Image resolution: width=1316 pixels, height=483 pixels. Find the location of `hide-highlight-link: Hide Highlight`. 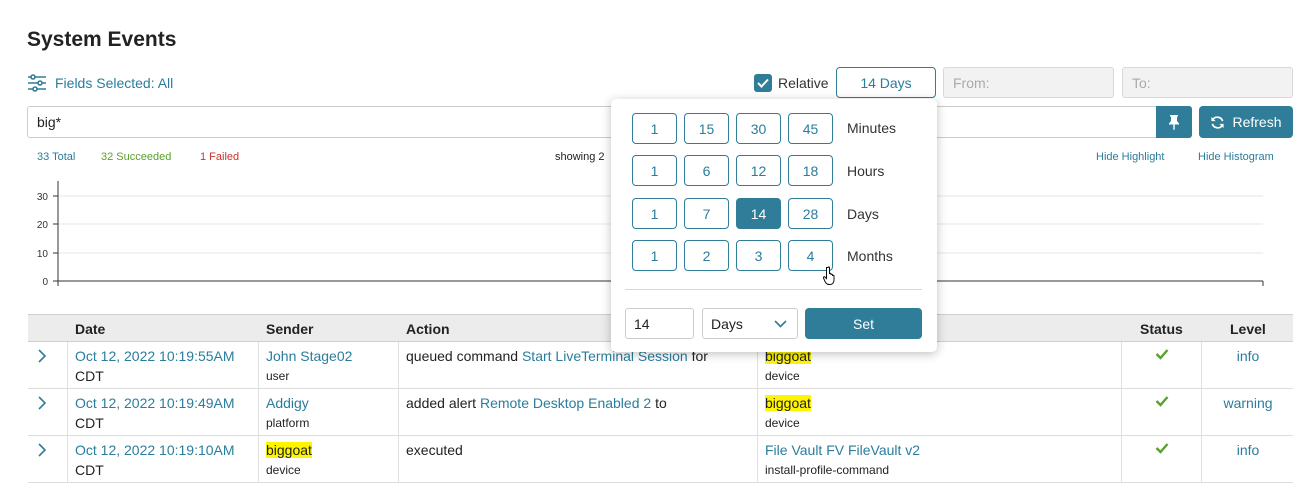

hide-highlight-link: Hide Highlight is located at coordinates (1130, 157).